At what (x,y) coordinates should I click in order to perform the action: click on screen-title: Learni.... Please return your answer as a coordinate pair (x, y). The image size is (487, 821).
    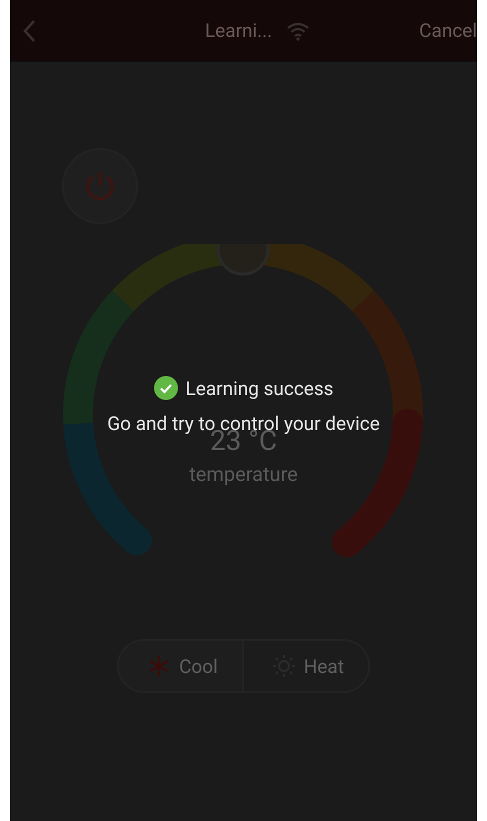
    Looking at the image, I should click on (238, 30).